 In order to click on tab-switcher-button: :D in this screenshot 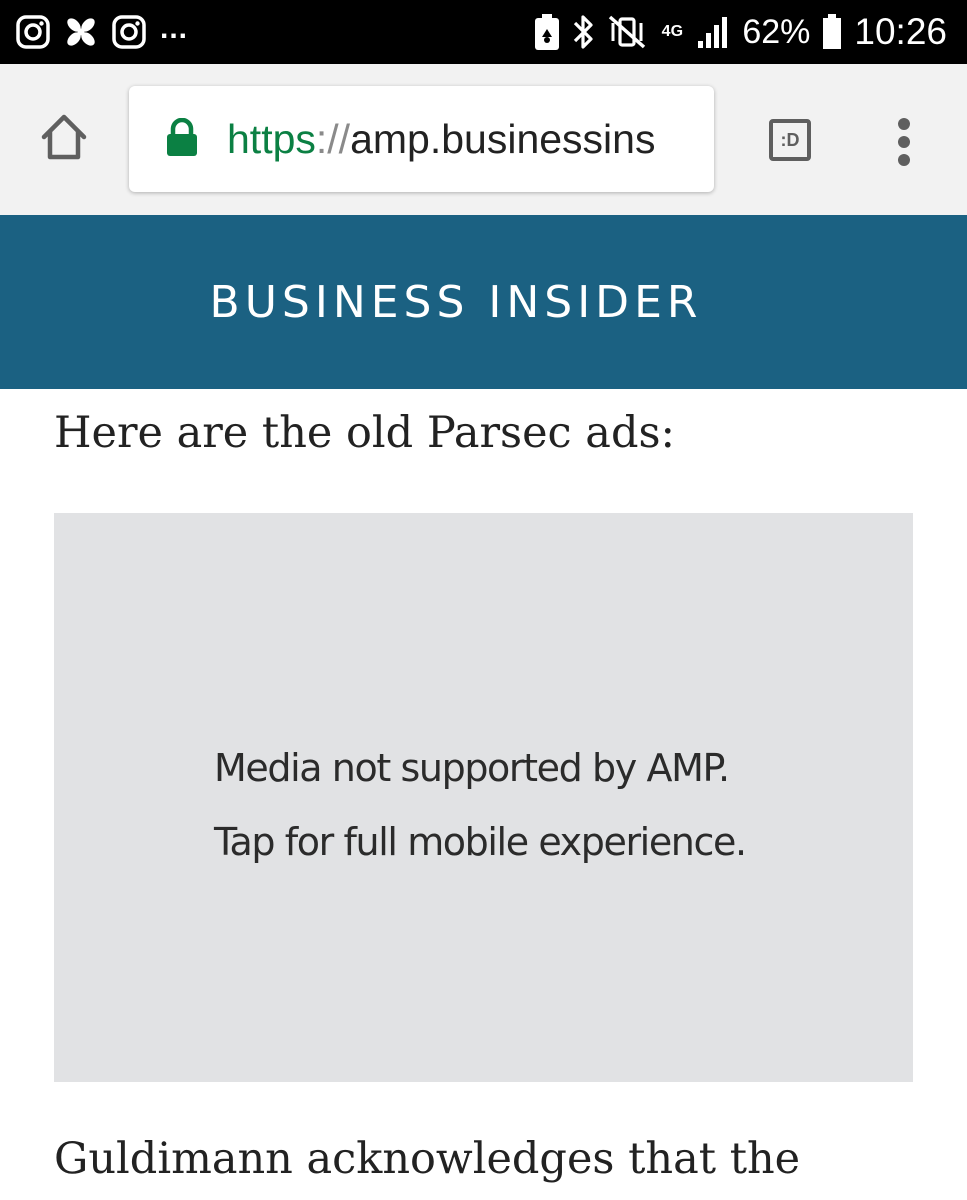, I will do `click(790, 140)`.